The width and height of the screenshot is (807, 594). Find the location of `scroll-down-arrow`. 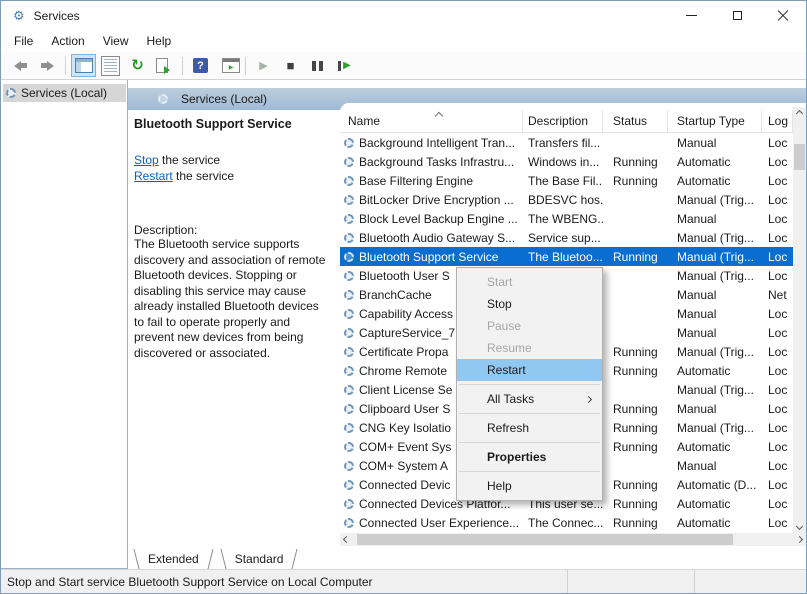

scroll-down-arrow is located at coordinates (799, 526).